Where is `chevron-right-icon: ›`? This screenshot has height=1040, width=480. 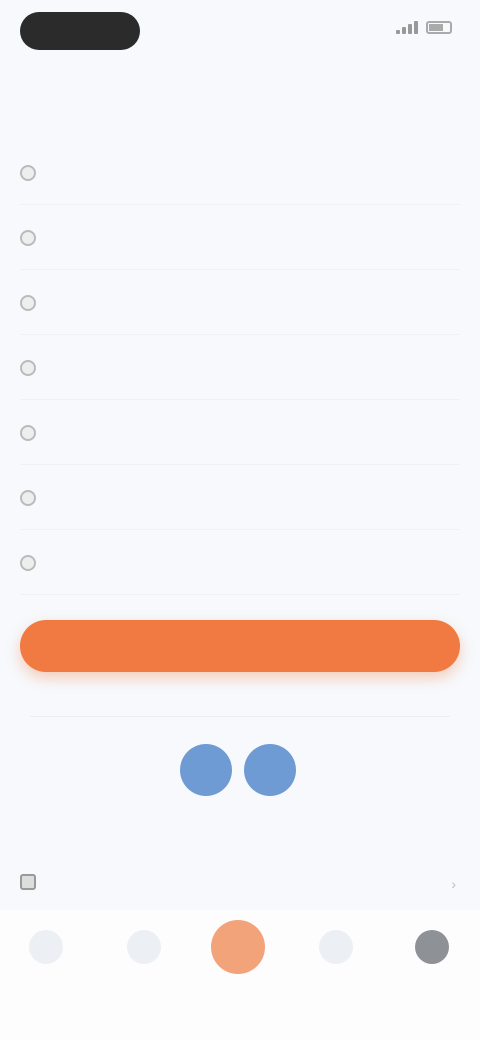 chevron-right-icon: › is located at coordinates (453, 884).